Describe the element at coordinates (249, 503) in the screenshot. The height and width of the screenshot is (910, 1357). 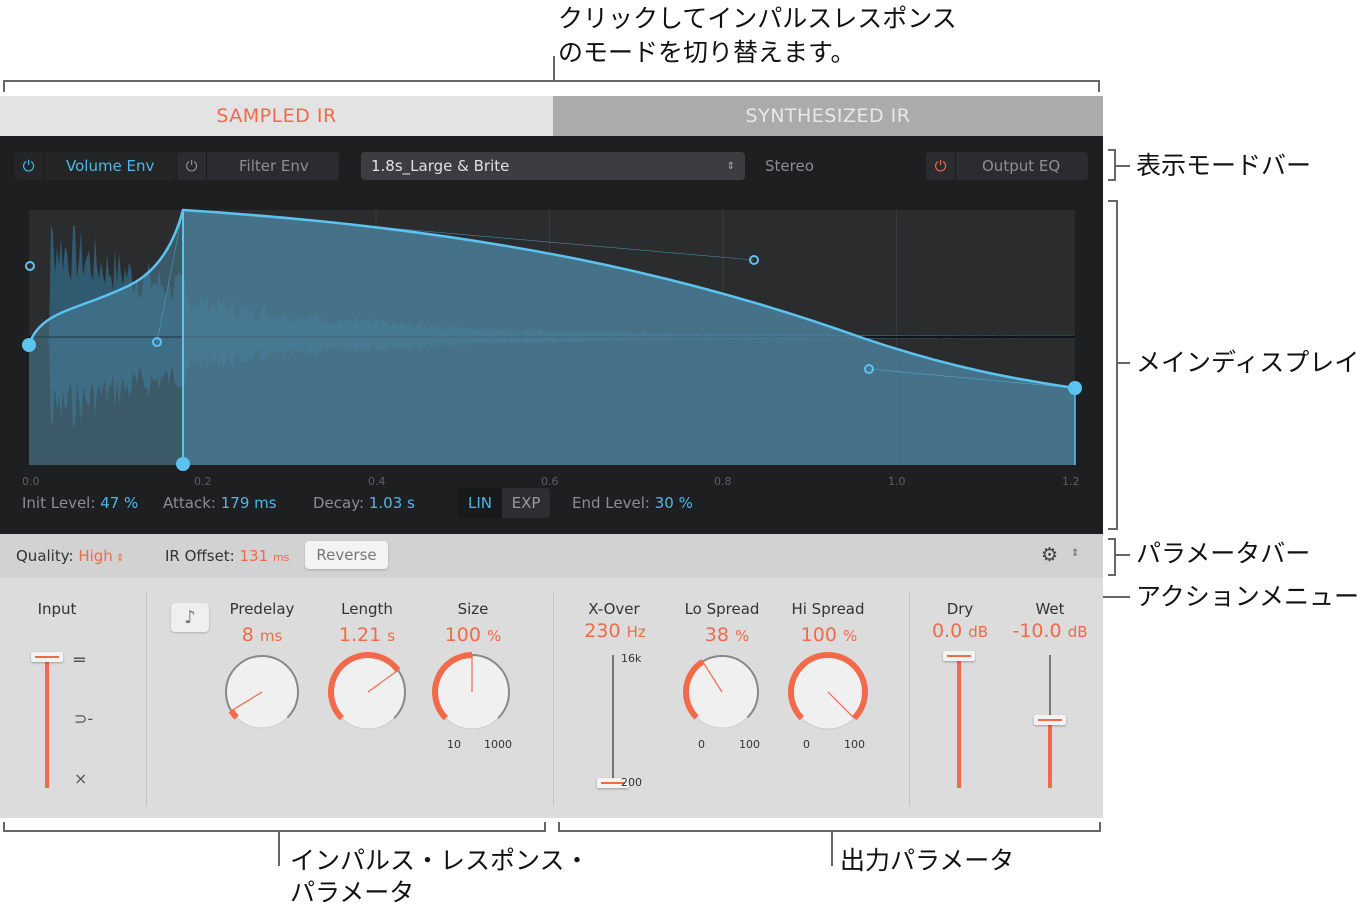
I see `attack-value: 179 ms` at that location.